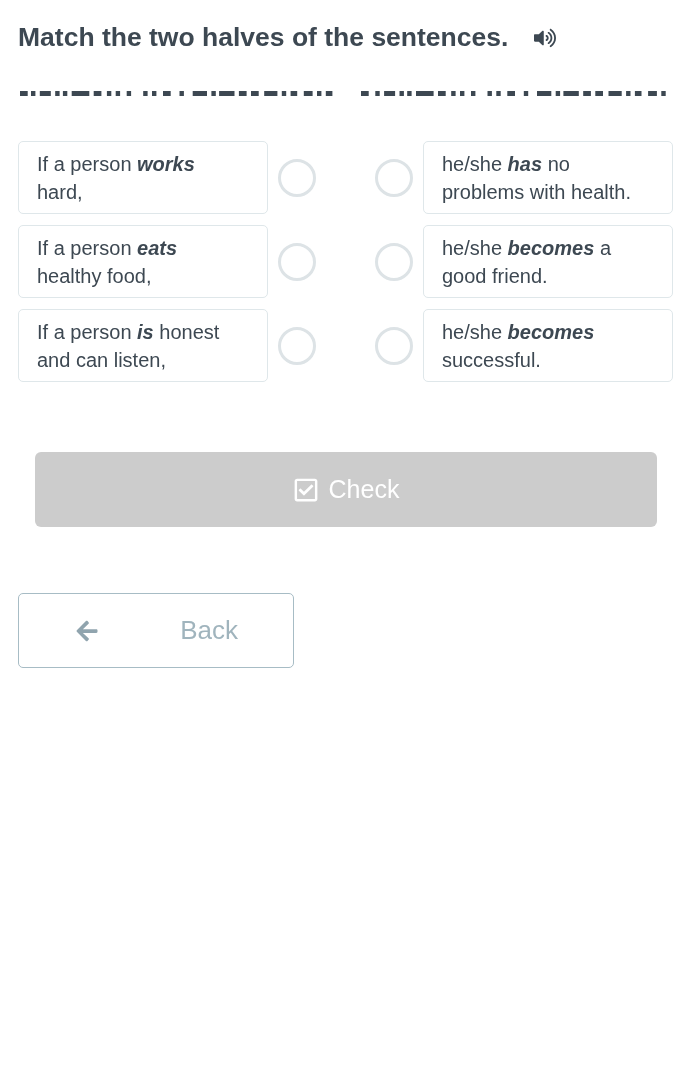  Describe the element at coordinates (548, 261) in the screenshot. I see `sentence-card: he/she becomes a good friend.` at that location.